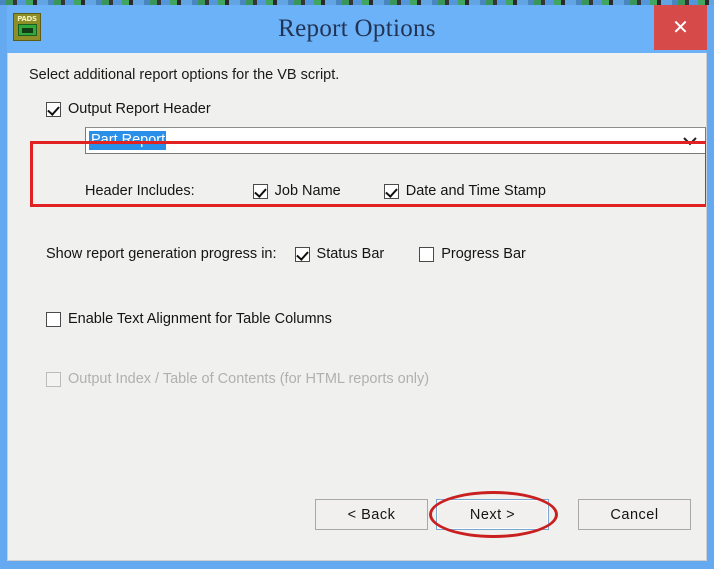 The width and height of the screenshot is (714, 569). What do you see at coordinates (680, 27) in the screenshot?
I see `close-icon: ✕` at bounding box center [680, 27].